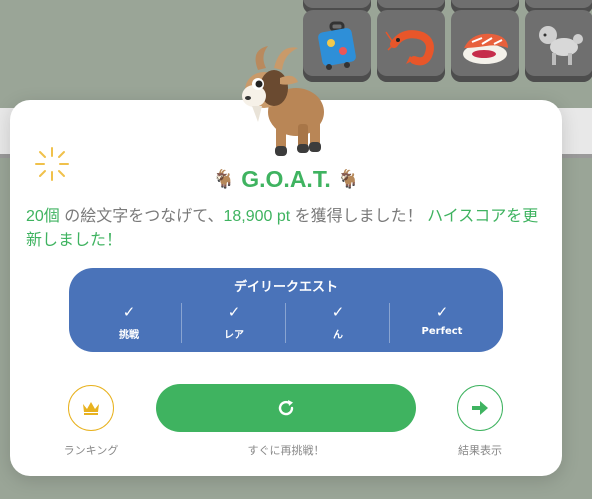 The image size is (592, 499). What do you see at coordinates (286, 450) in the screenshot?
I see `retry-label: すぐに再挑戦！` at bounding box center [286, 450].